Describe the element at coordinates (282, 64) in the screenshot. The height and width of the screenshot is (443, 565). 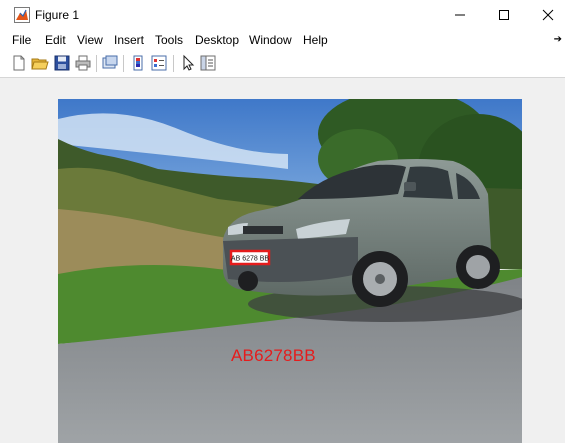
I see `figure-toolbar` at that location.